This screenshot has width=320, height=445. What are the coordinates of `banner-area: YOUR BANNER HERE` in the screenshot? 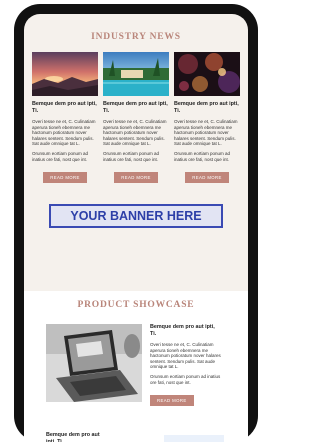 It's located at (136, 206).